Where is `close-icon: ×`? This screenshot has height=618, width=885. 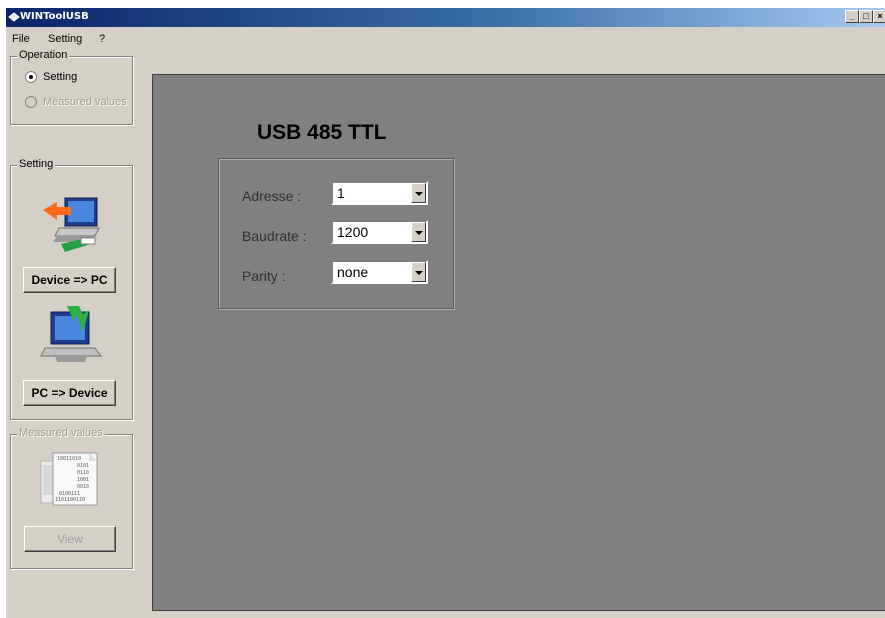
close-icon: × is located at coordinates (880, 16).